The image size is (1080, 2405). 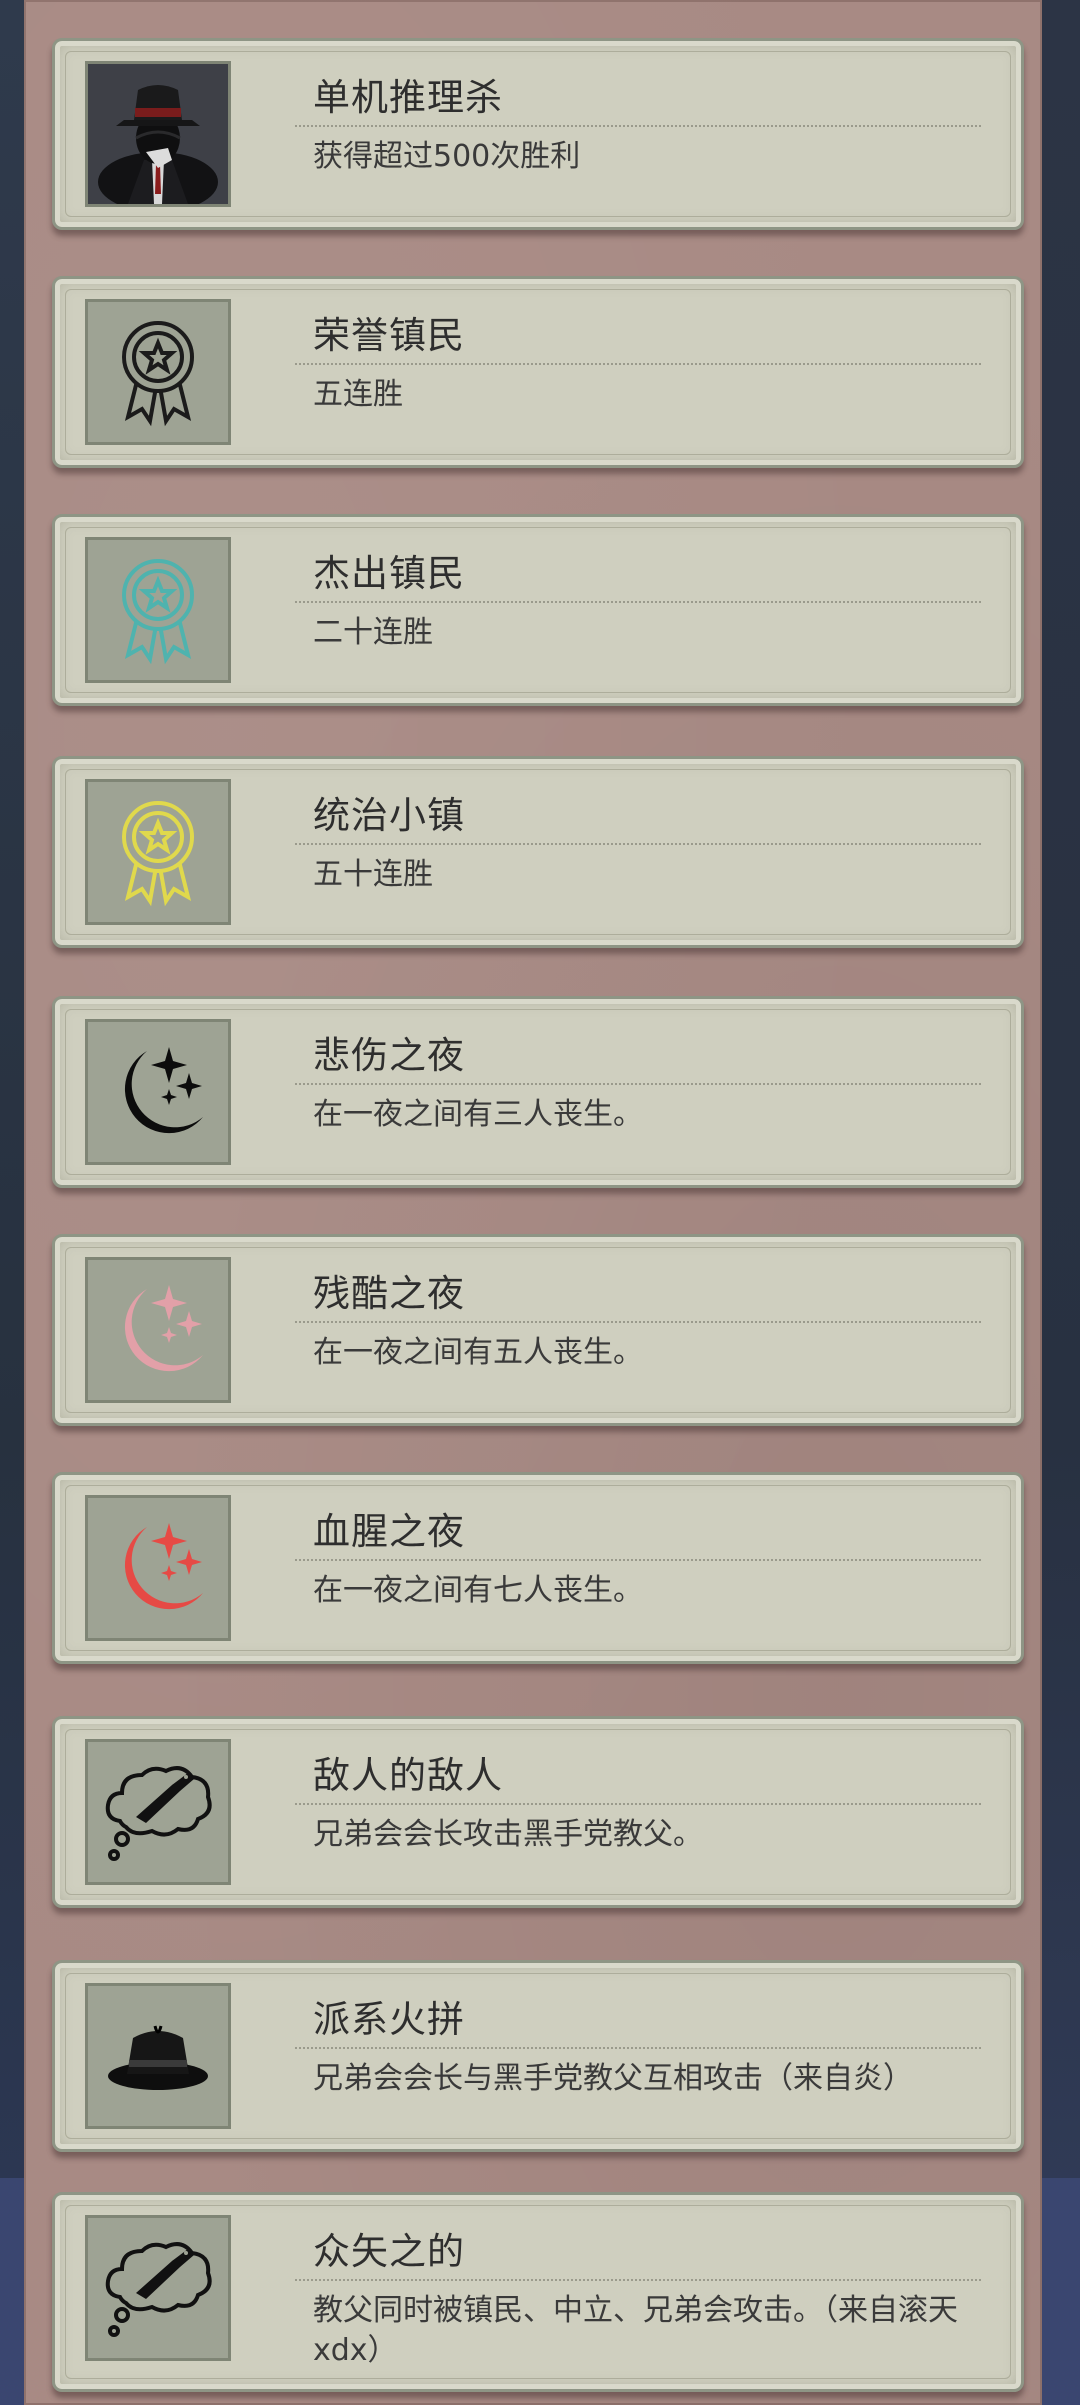 I want to click on achievement-card: 单机推理杀 获得超过500次胜利, so click(x=538, y=134).